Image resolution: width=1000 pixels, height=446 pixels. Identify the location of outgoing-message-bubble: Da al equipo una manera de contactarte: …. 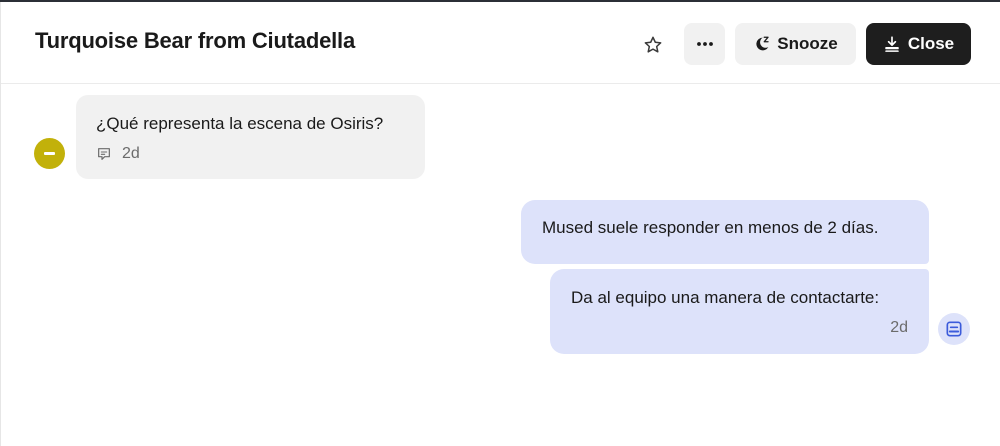
(739, 311).